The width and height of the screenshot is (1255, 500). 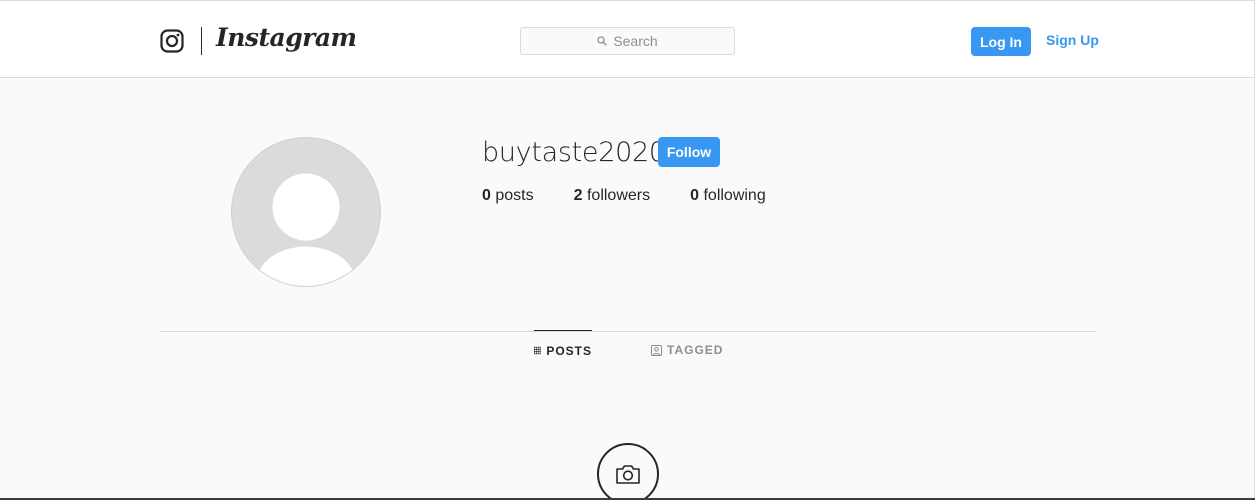 What do you see at coordinates (574, 152) in the screenshot?
I see `profile-username: buytaste2020` at bounding box center [574, 152].